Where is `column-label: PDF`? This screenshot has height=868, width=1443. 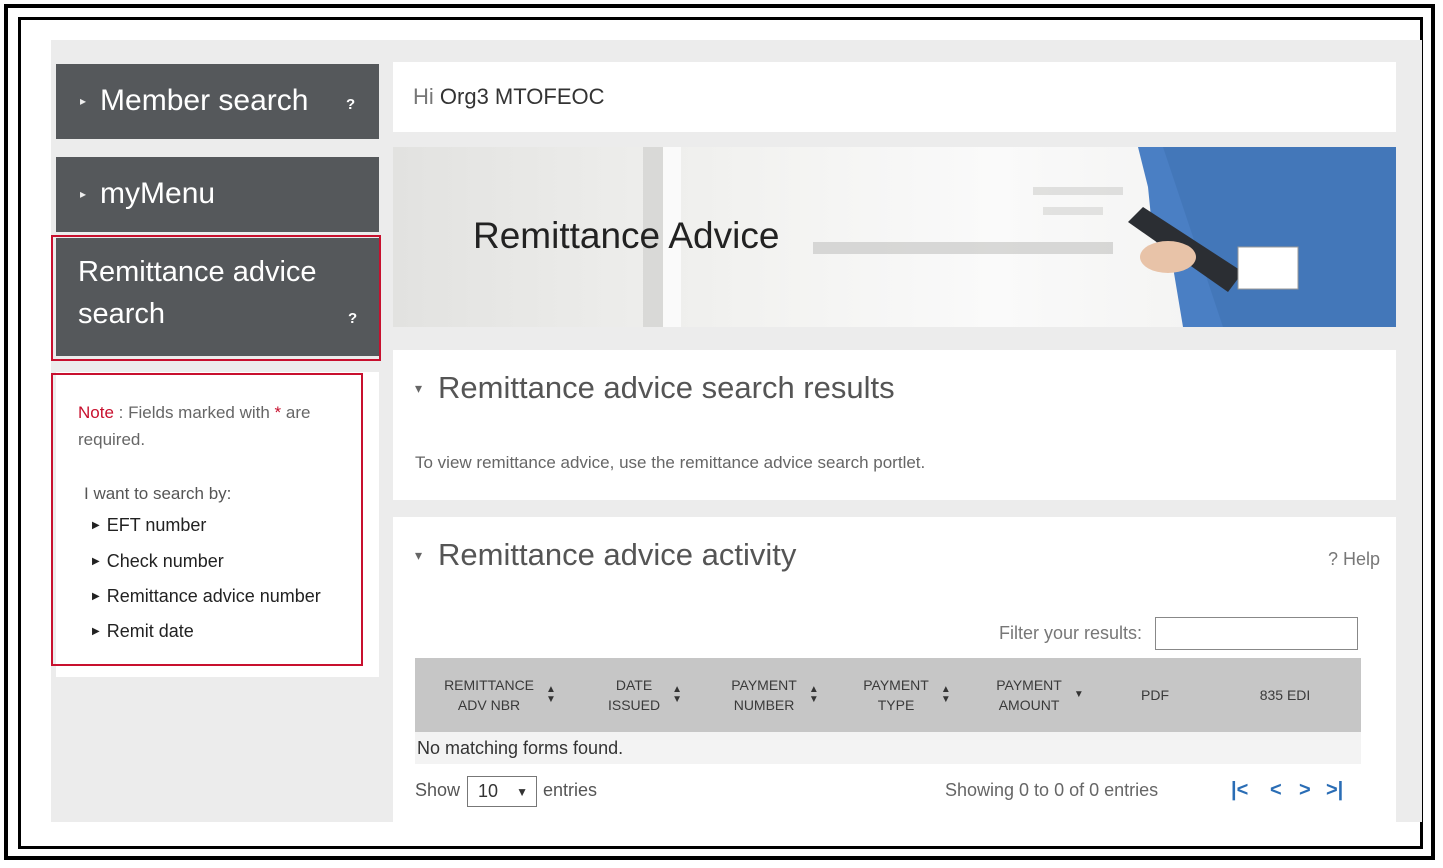
column-label: PDF is located at coordinates (1155, 695).